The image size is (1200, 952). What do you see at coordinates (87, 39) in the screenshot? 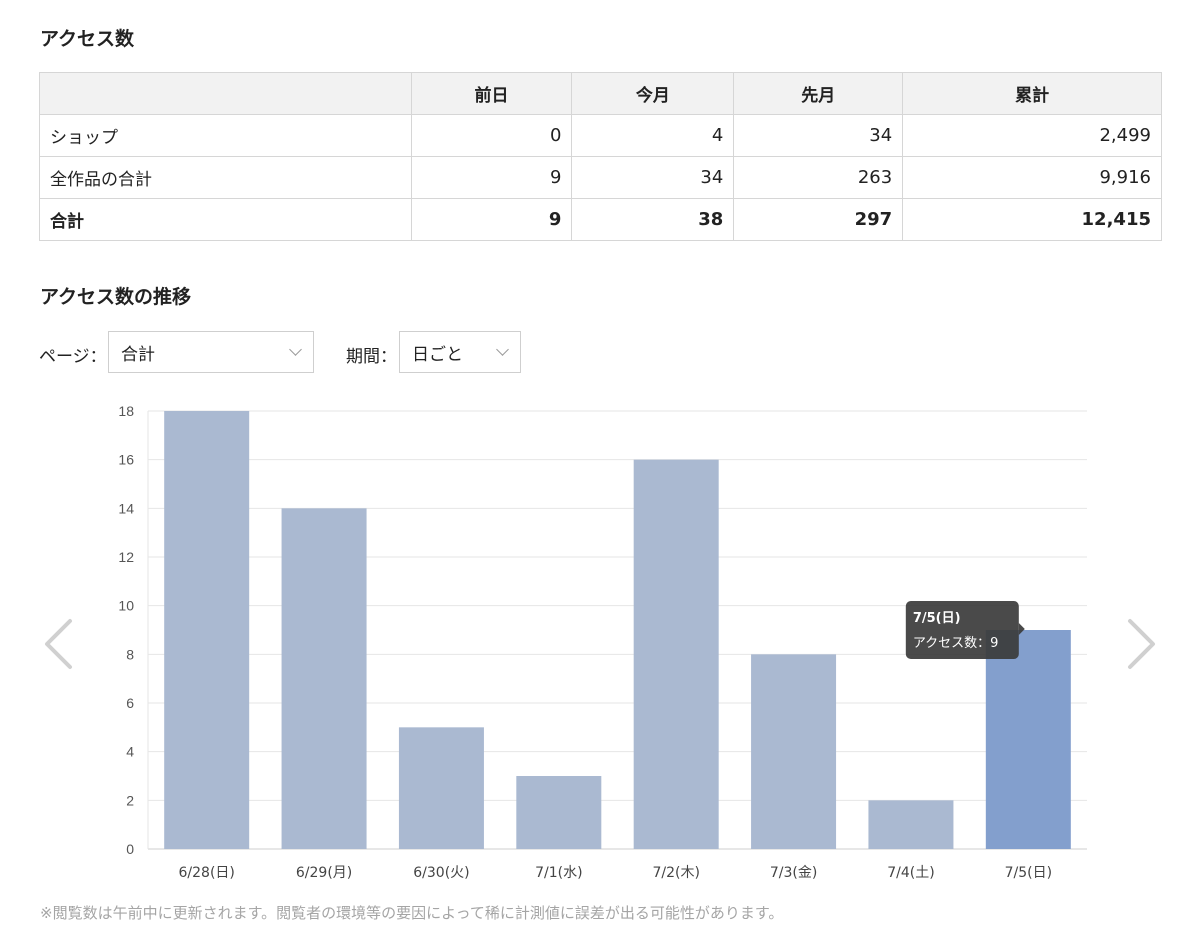
I see `access-count-title: アクセス数` at bounding box center [87, 39].